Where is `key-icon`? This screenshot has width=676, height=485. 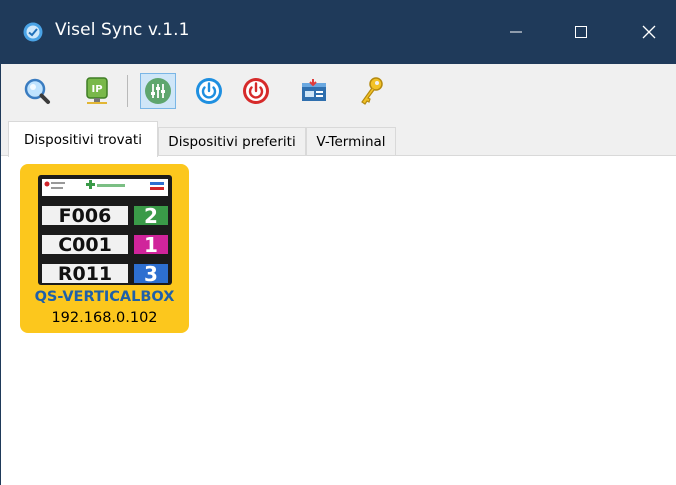 key-icon is located at coordinates (372, 91).